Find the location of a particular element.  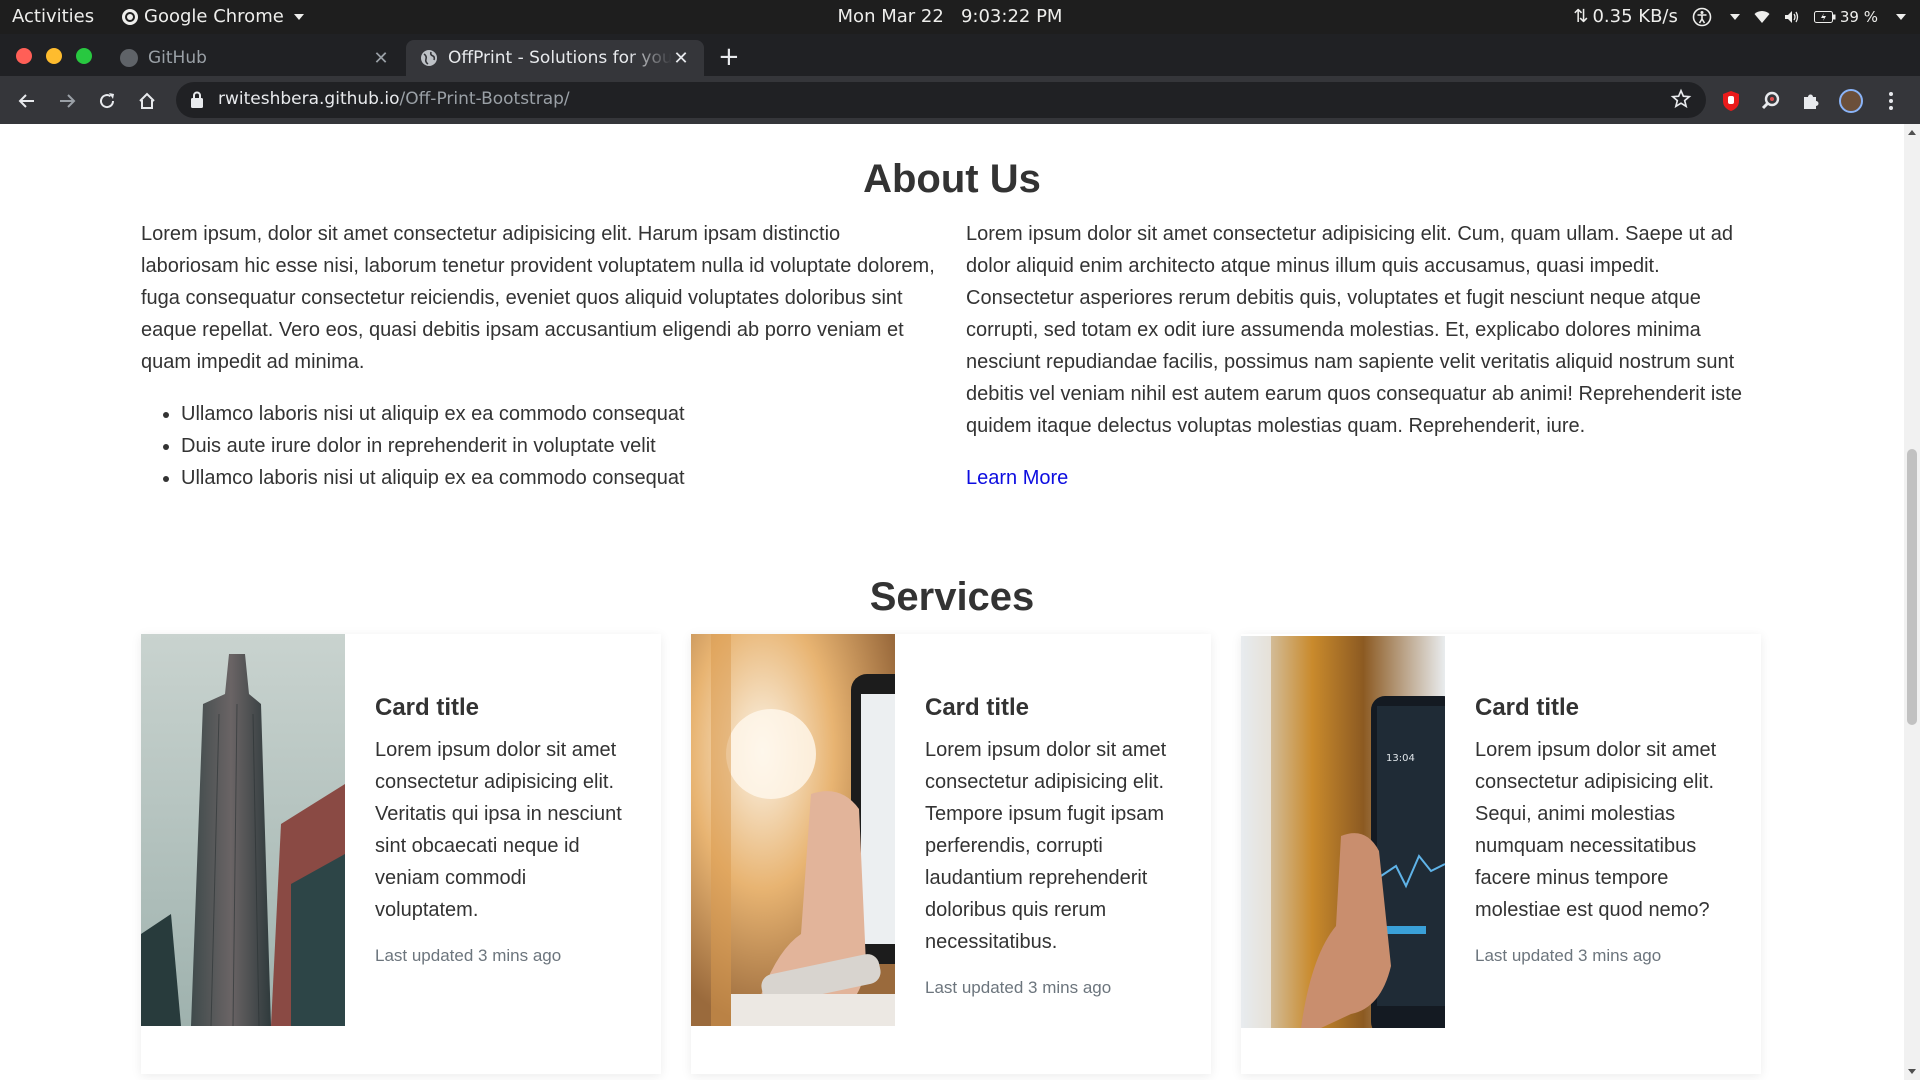

tab-github: GitHub ✕ is located at coordinates (255, 58).